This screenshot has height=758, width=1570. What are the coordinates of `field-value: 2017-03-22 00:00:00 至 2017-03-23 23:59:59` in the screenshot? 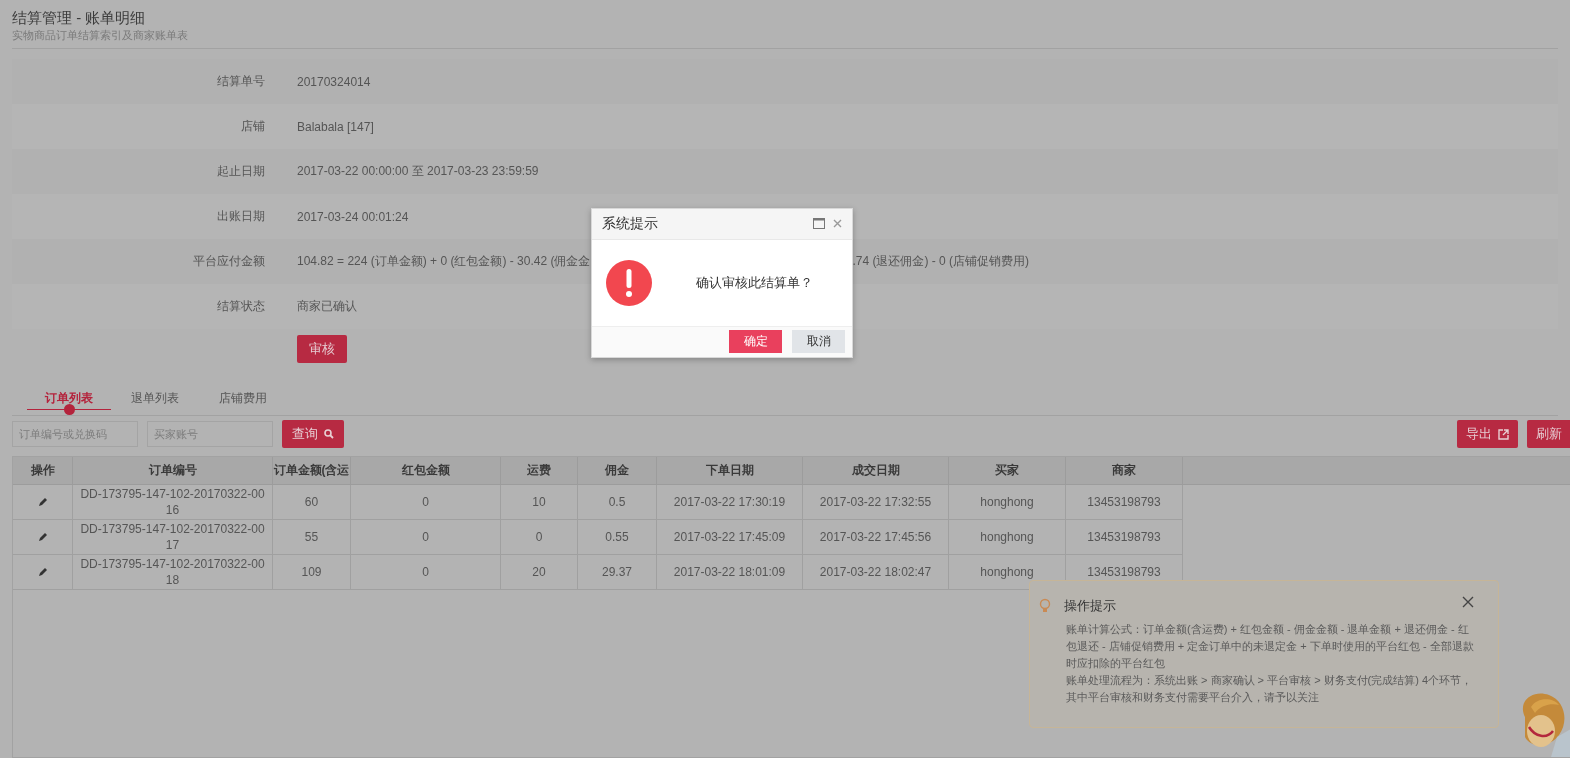 It's located at (418, 171).